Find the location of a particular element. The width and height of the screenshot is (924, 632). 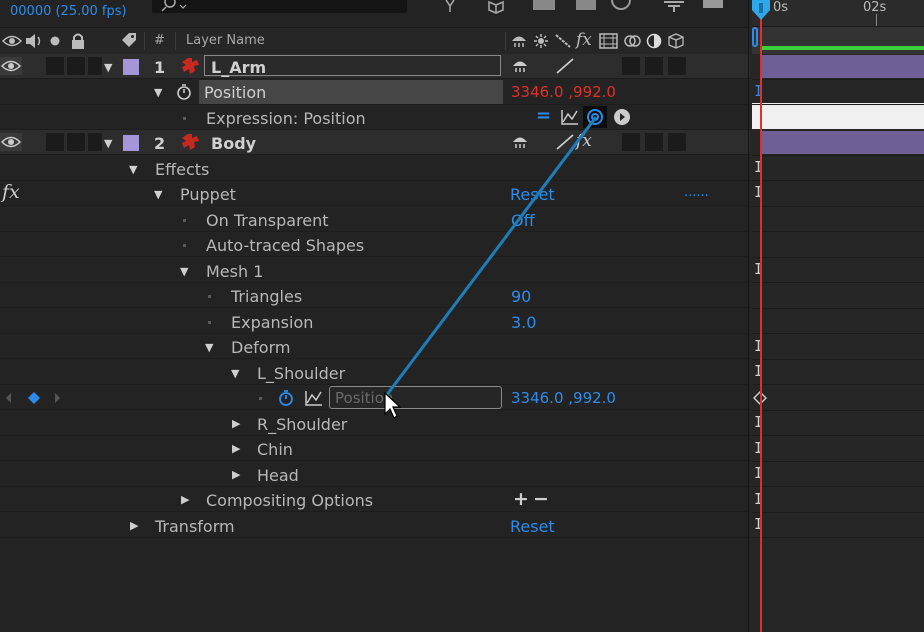

pickwhip-target-label: Position is located at coordinates (364, 398).